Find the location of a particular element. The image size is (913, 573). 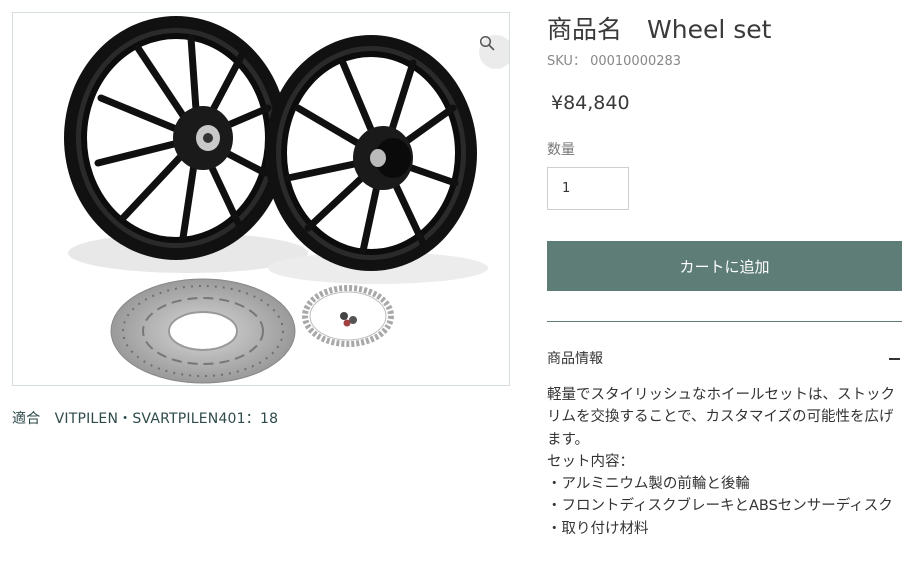

rear-wheel is located at coordinates (176, 138).